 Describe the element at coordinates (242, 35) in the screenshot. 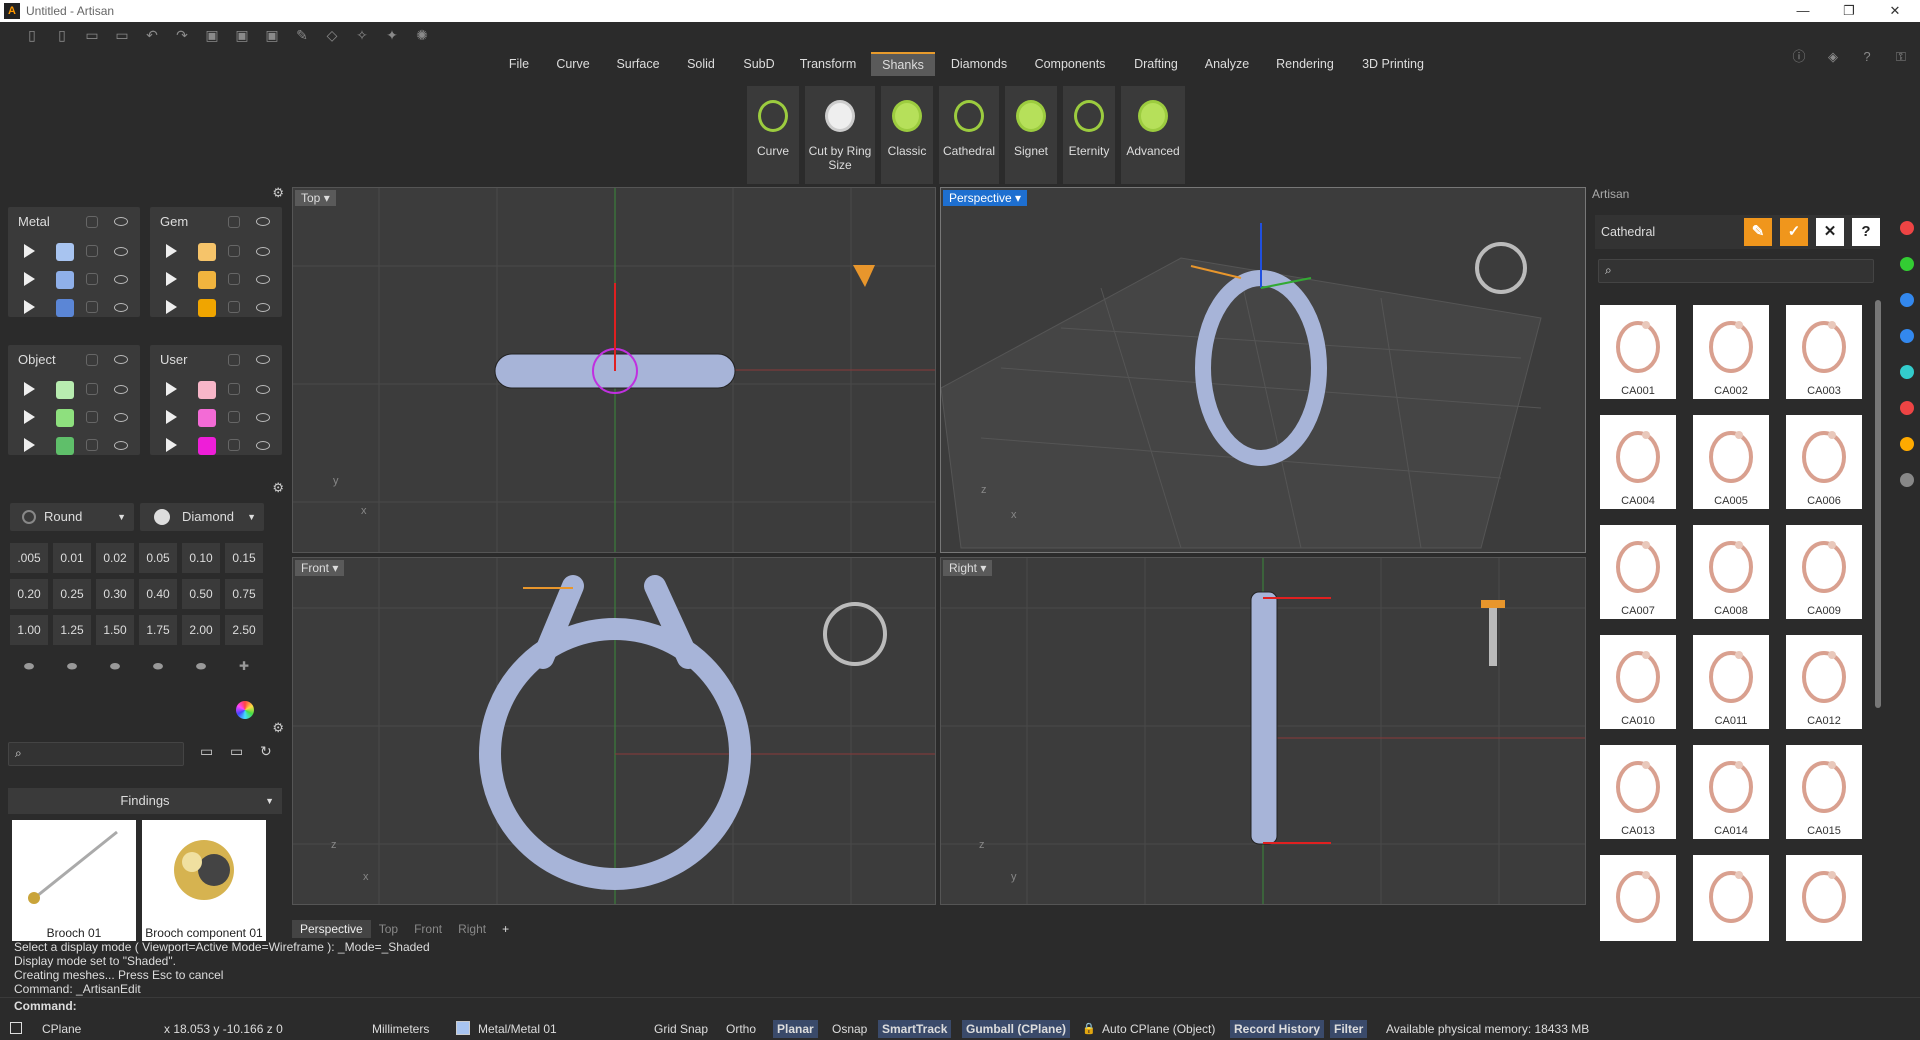

I see `save-as-icon: ▣` at that location.